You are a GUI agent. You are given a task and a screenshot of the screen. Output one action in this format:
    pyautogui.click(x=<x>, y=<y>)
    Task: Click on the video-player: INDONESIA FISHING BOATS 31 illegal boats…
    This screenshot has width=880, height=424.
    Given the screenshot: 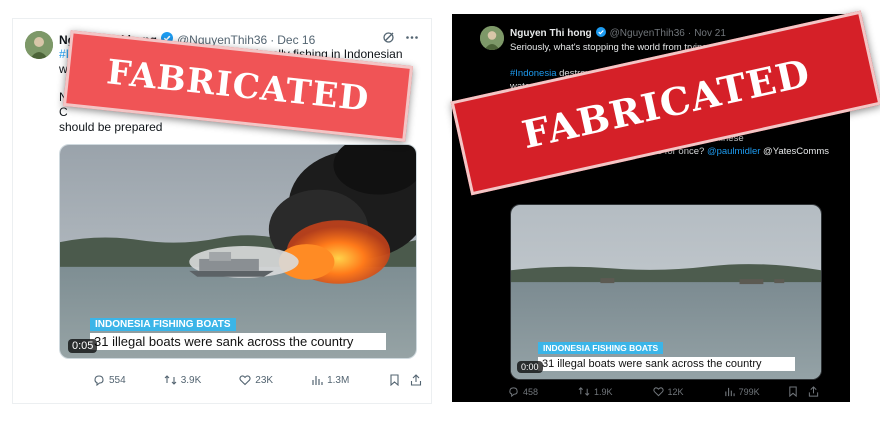 What is the action you would take?
    pyautogui.click(x=666, y=292)
    